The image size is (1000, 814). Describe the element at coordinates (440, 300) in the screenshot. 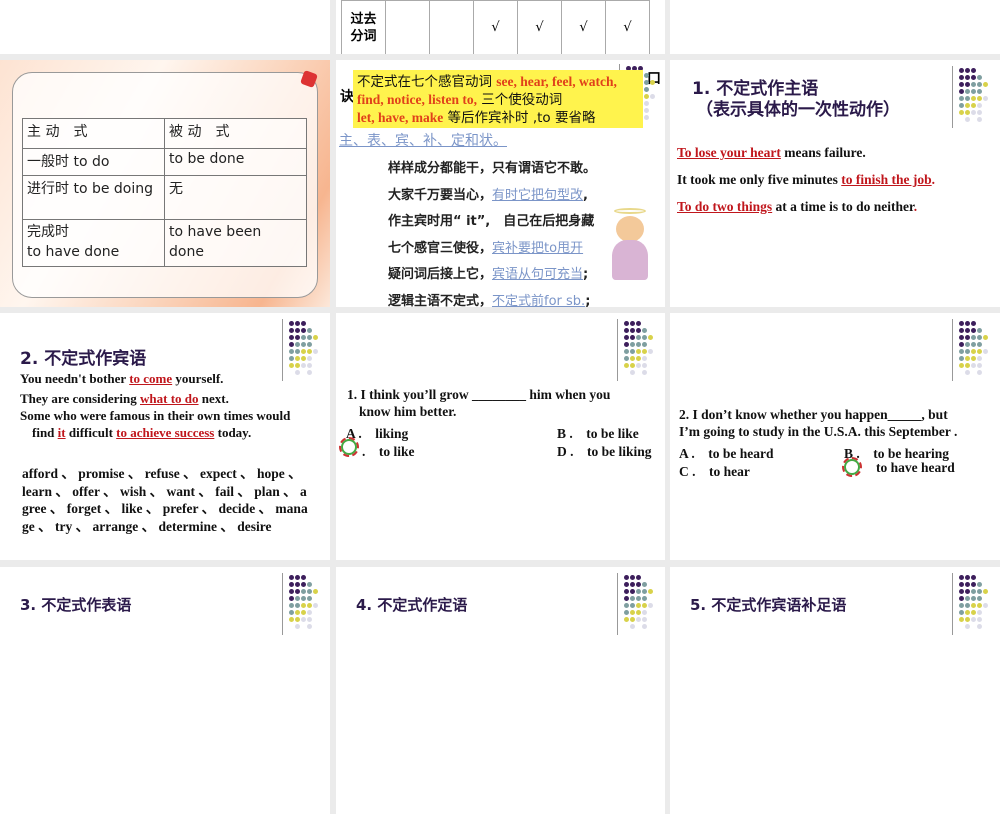

I see `text: 逻辑主语不定式，` at that location.